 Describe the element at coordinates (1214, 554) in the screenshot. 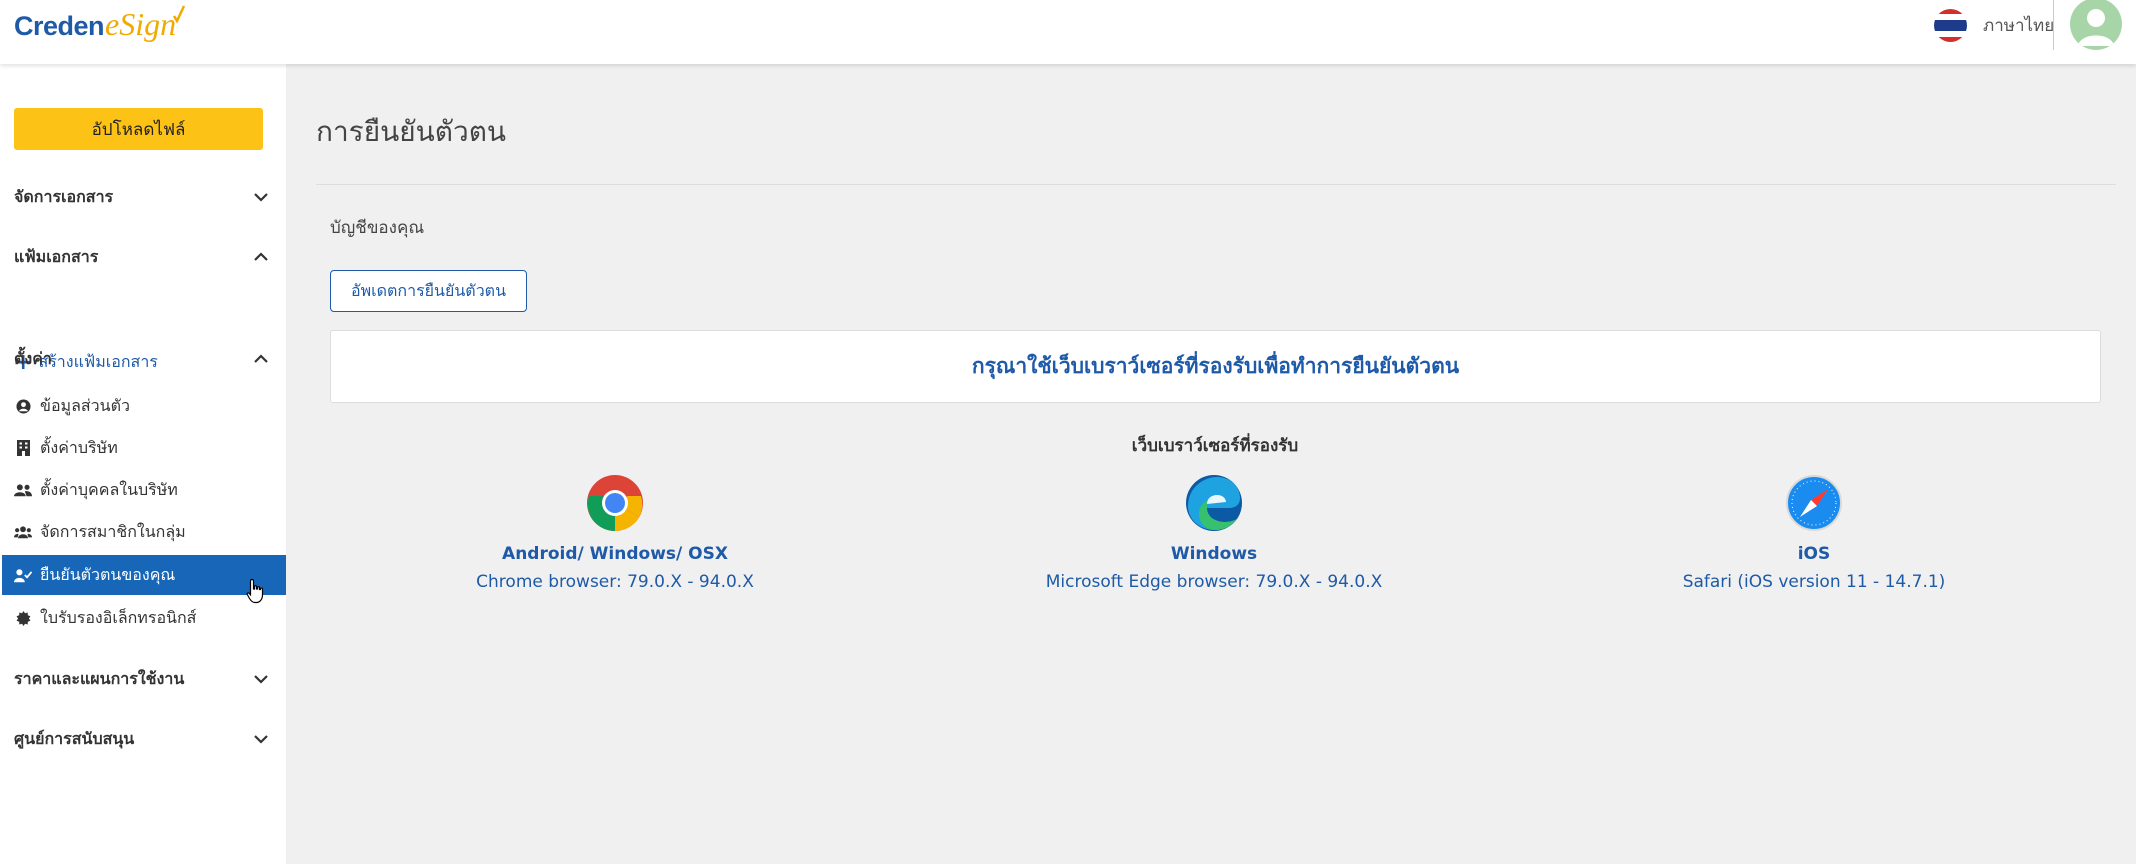

I see `browser-platform: Windows` at that location.